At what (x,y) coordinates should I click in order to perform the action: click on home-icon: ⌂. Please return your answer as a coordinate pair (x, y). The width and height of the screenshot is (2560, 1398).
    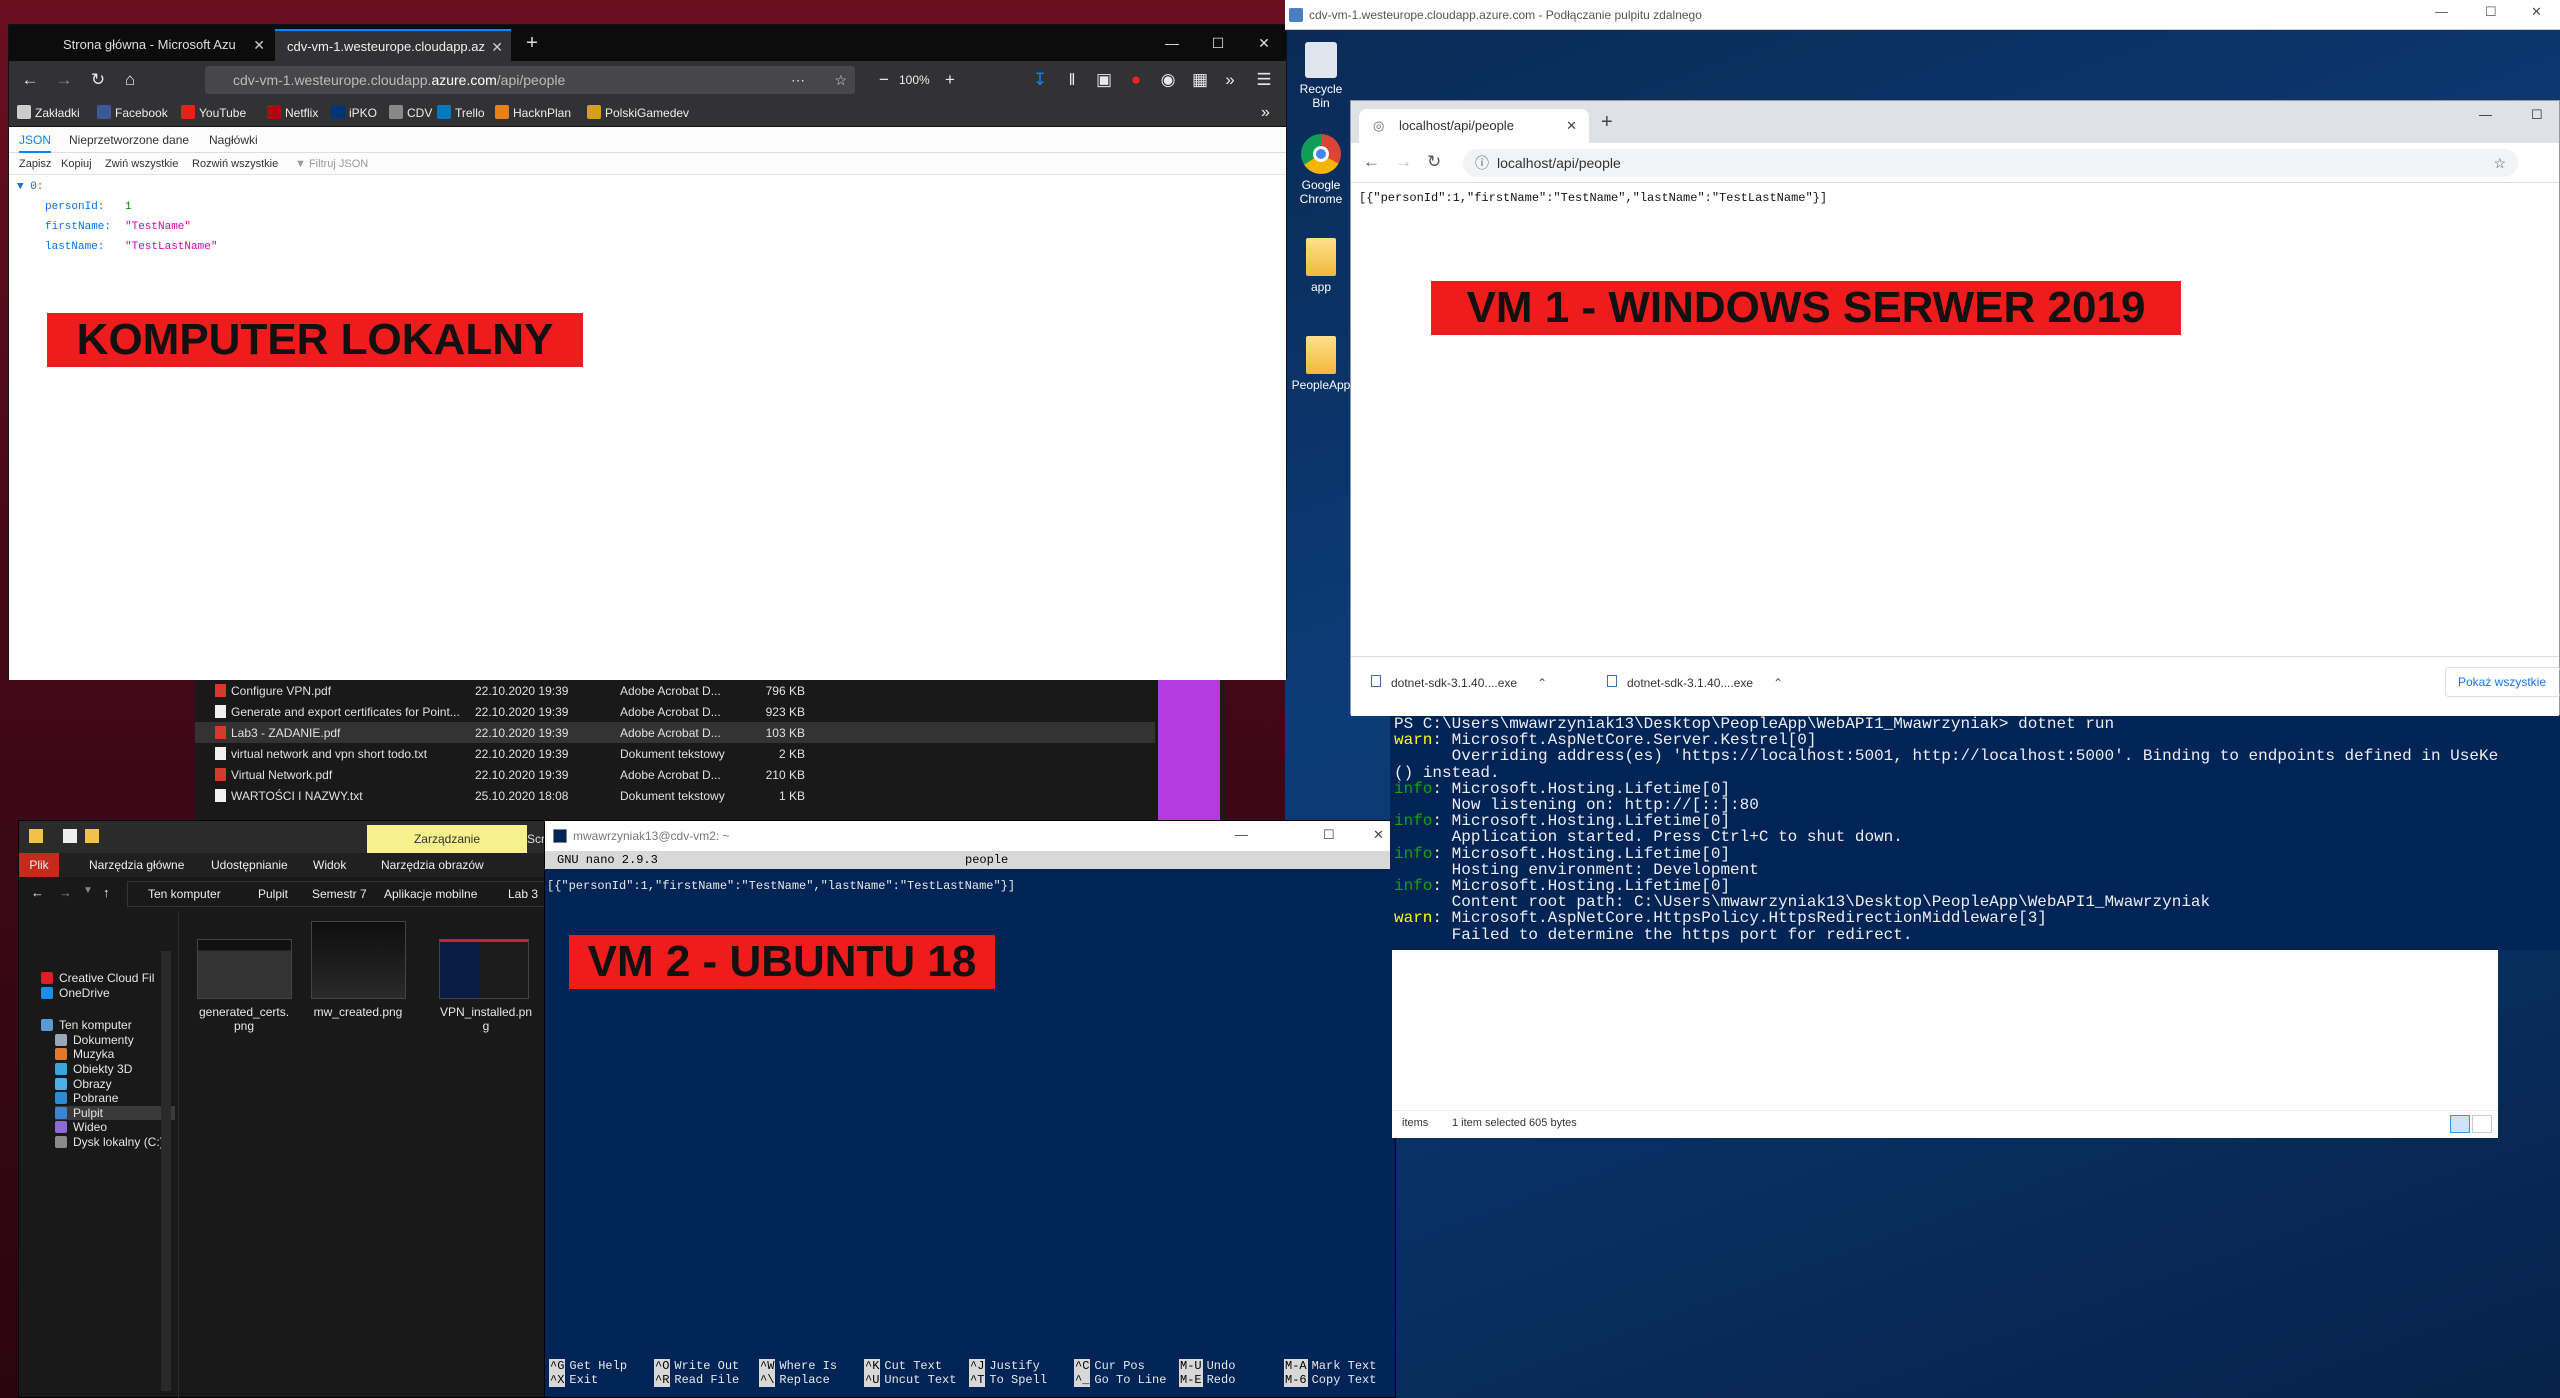
    Looking at the image, I should click on (130, 80).